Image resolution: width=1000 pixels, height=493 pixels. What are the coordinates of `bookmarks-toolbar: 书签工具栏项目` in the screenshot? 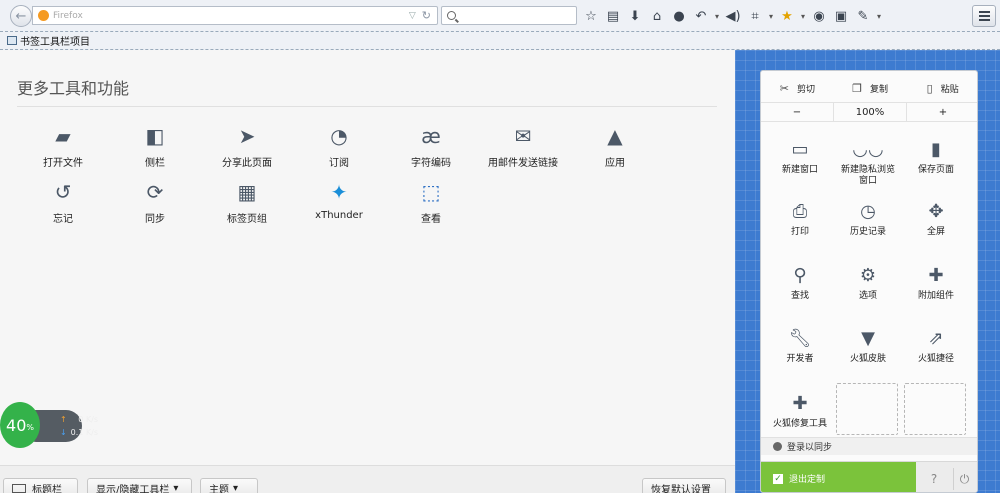 It's located at (500, 41).